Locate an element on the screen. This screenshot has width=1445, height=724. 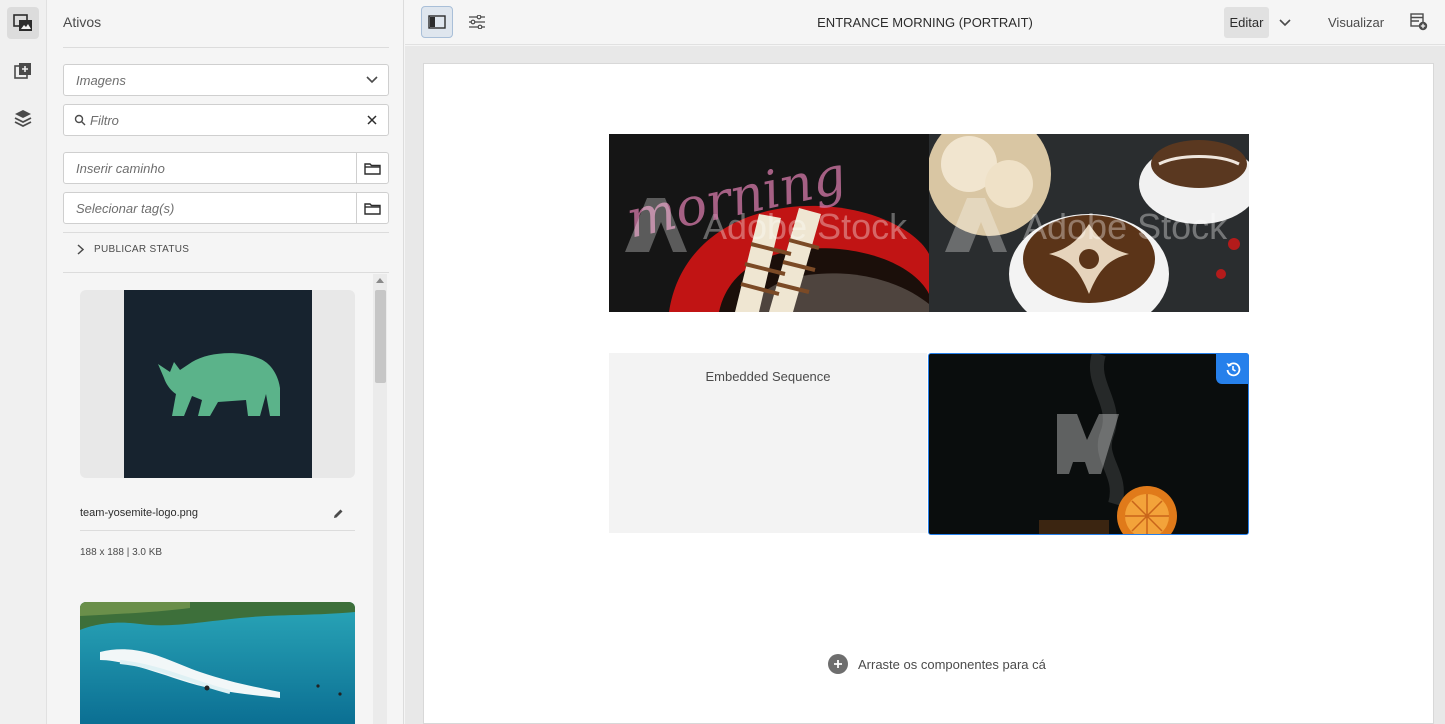
asset-name: team-yosemite-logo.png is located at coordinates (139, 513).